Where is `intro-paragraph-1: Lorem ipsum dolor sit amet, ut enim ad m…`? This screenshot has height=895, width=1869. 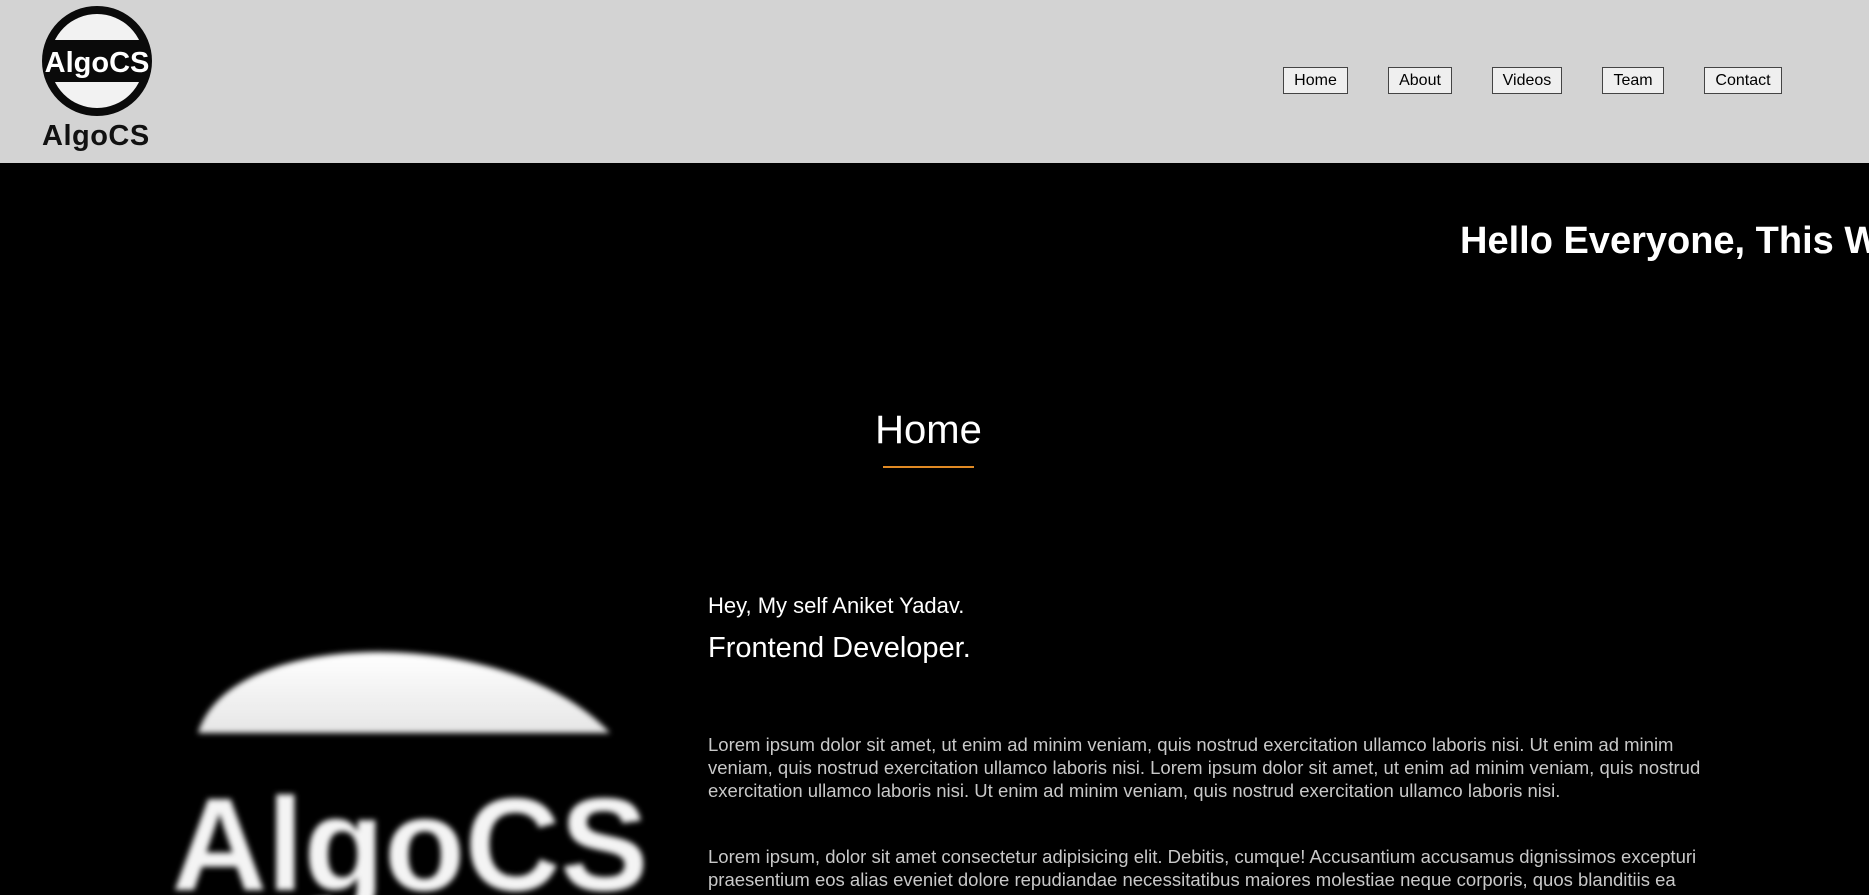
intro-paragraph-1: Lorem ipsum dolor sit amet, ut enim ad m… is located at coordinates (1204, 767).